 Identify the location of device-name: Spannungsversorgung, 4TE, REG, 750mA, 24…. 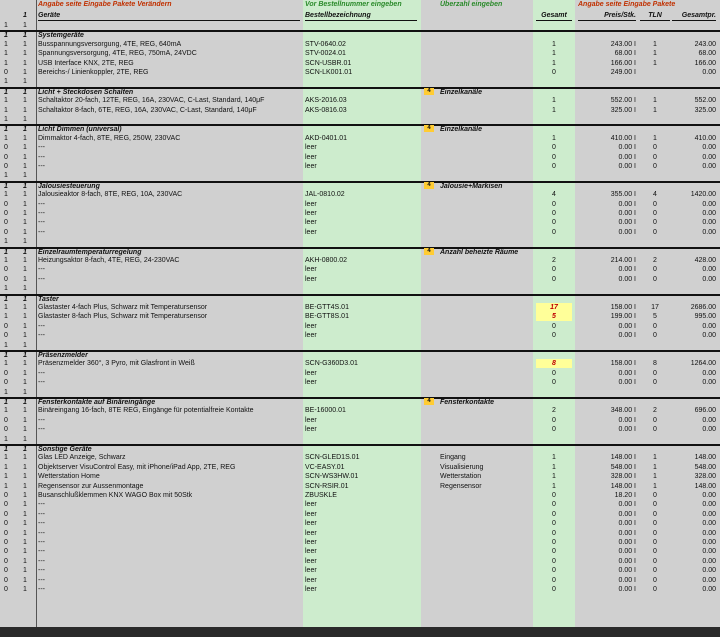
(169, 53).